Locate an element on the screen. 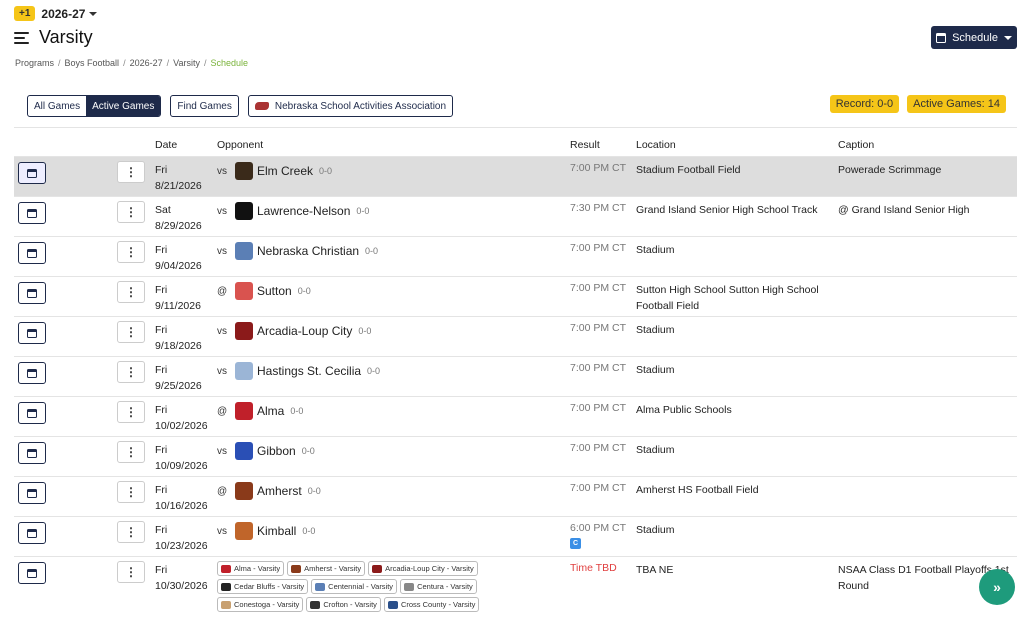  game-opponent: vs Arcadia-Loup City 0-0 is located at coordinates (294, 331).